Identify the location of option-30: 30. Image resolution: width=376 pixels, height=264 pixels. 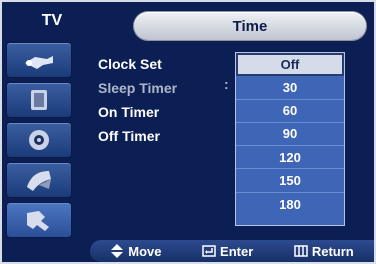
(290, 88).